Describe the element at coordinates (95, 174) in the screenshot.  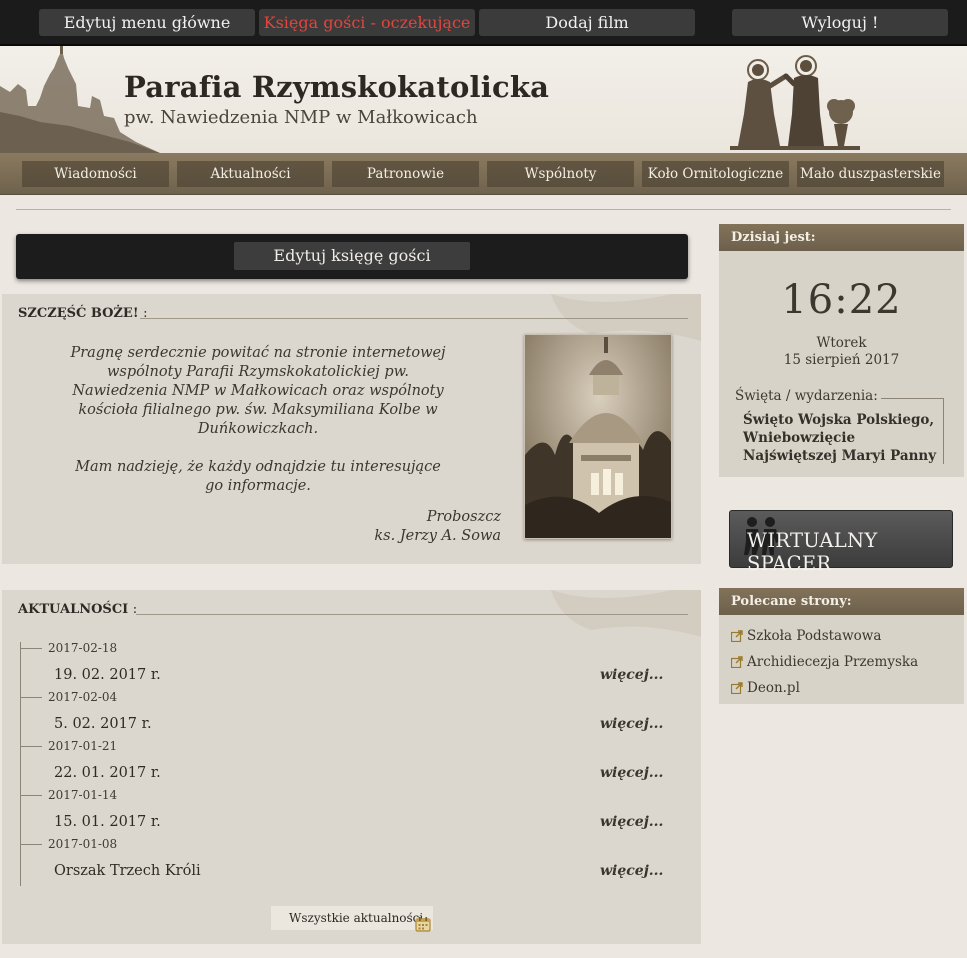
I see `nav-item-wiadomosci: Wiadomości` at that location.